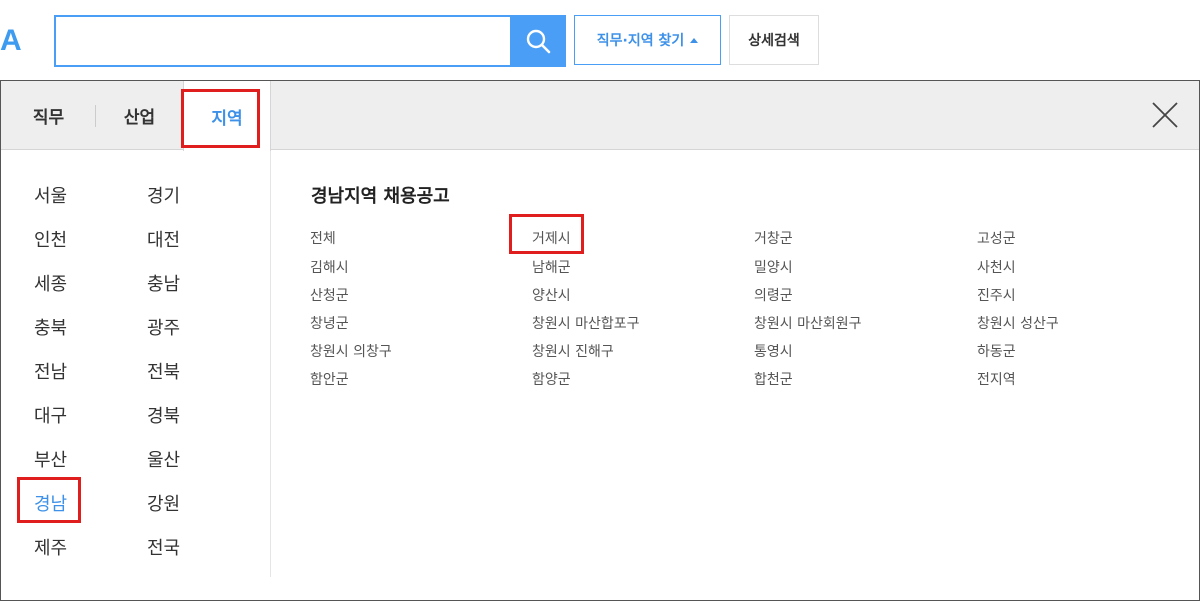  Describe the element at coordinates (551, 267) in the screenshot. I see `subregion-item: 남해군` at that location.